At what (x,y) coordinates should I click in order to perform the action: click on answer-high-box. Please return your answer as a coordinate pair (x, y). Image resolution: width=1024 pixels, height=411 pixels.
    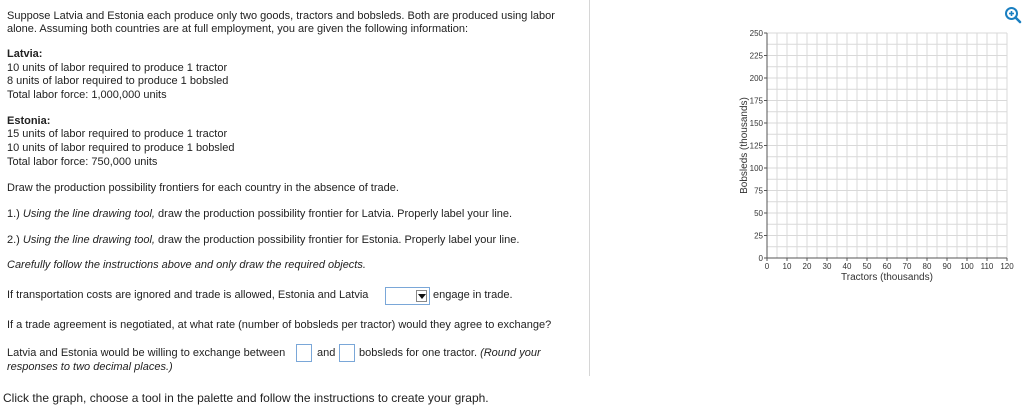
    Looking at the image, I should click on (347, 353).